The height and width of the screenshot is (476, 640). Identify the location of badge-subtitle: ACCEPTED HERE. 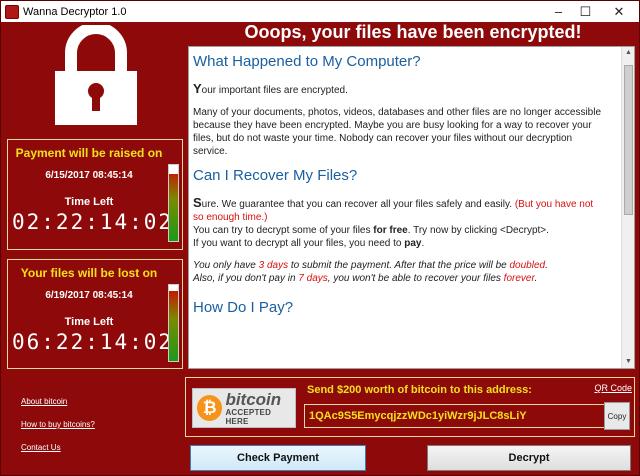
(248, 416).